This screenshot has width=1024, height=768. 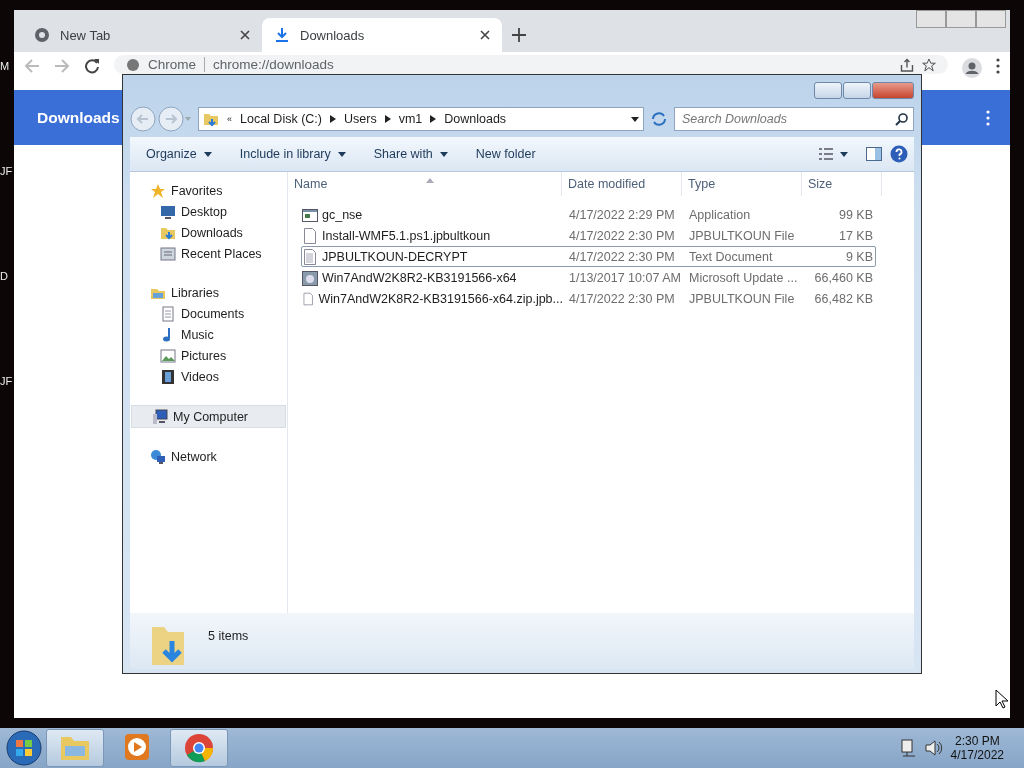 I want to click on breadcrumb-item: Local Disk (C:), so click(x=281, y=119).